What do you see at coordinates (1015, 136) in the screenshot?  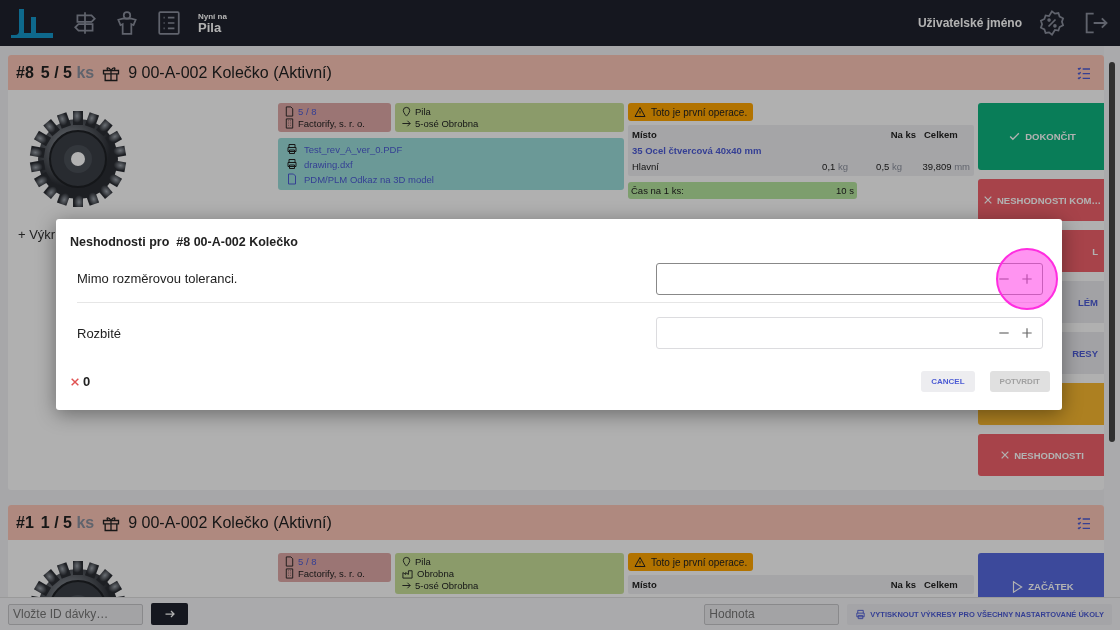 I see `check-icon` at bounding box center [1015, 136].